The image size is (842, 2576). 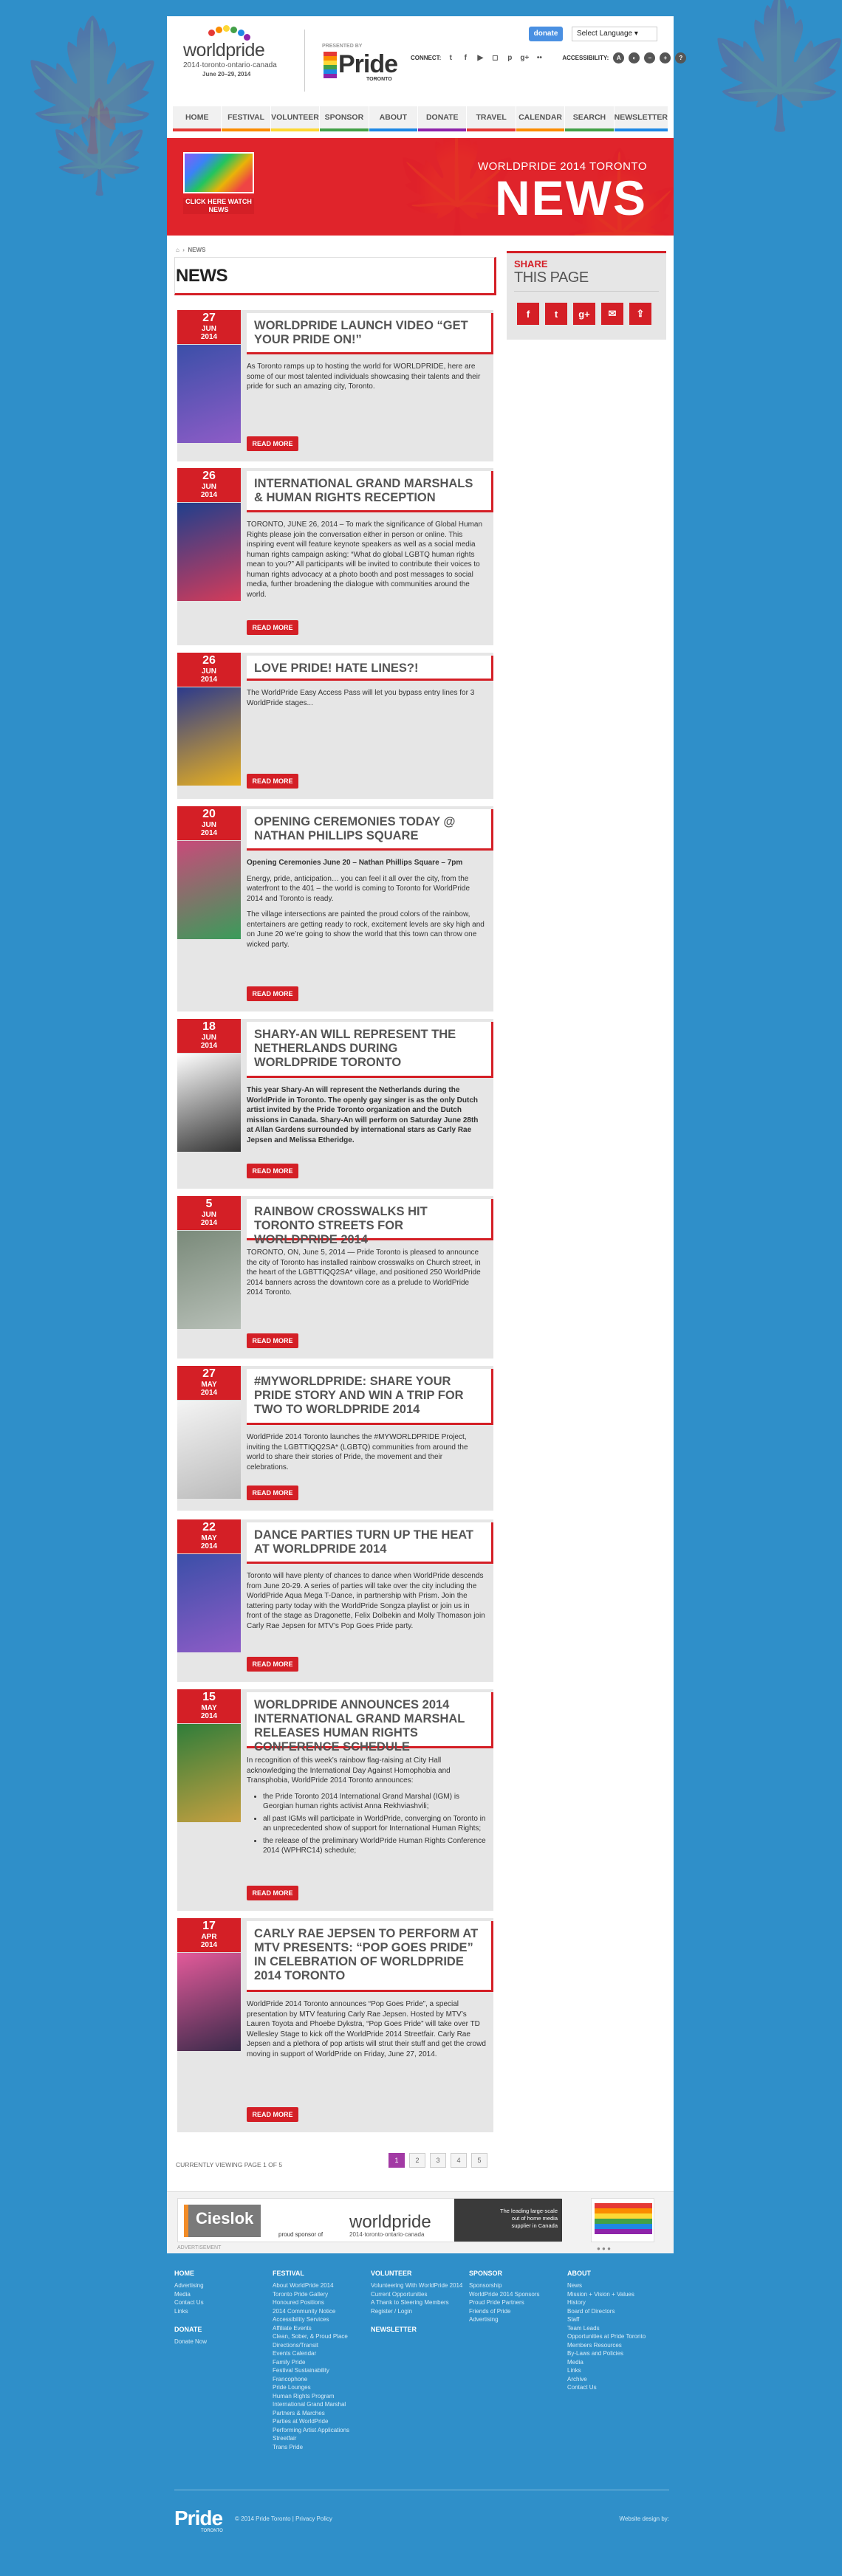 I want to click on footer-link: International Grand Marshal, so click(x=319, y=2404).